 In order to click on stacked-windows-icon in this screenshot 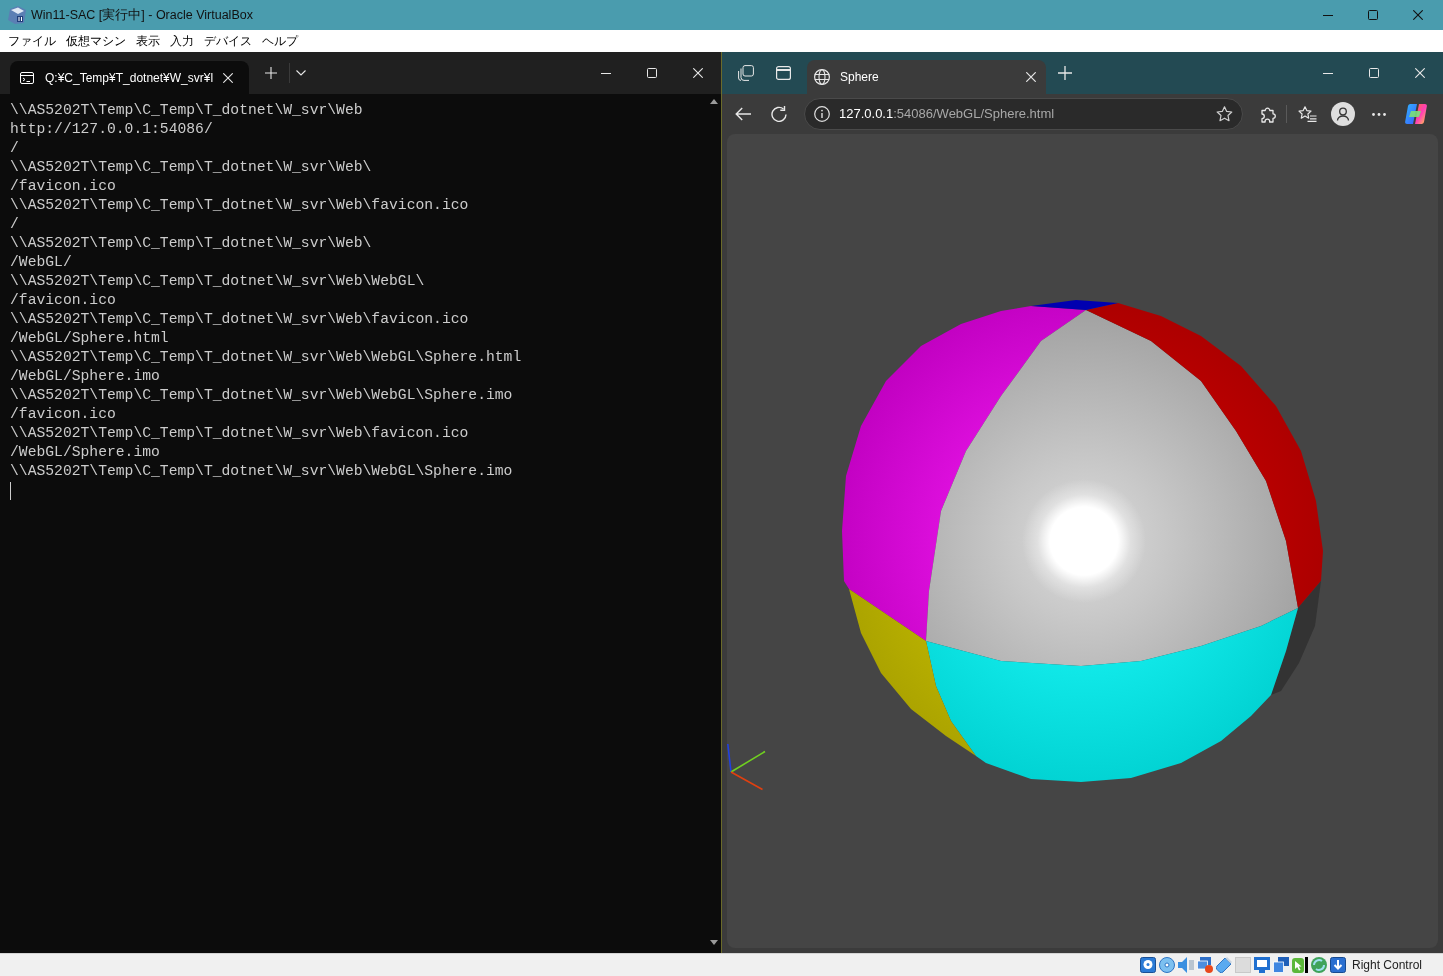, I will do `click(1280, 965)`.